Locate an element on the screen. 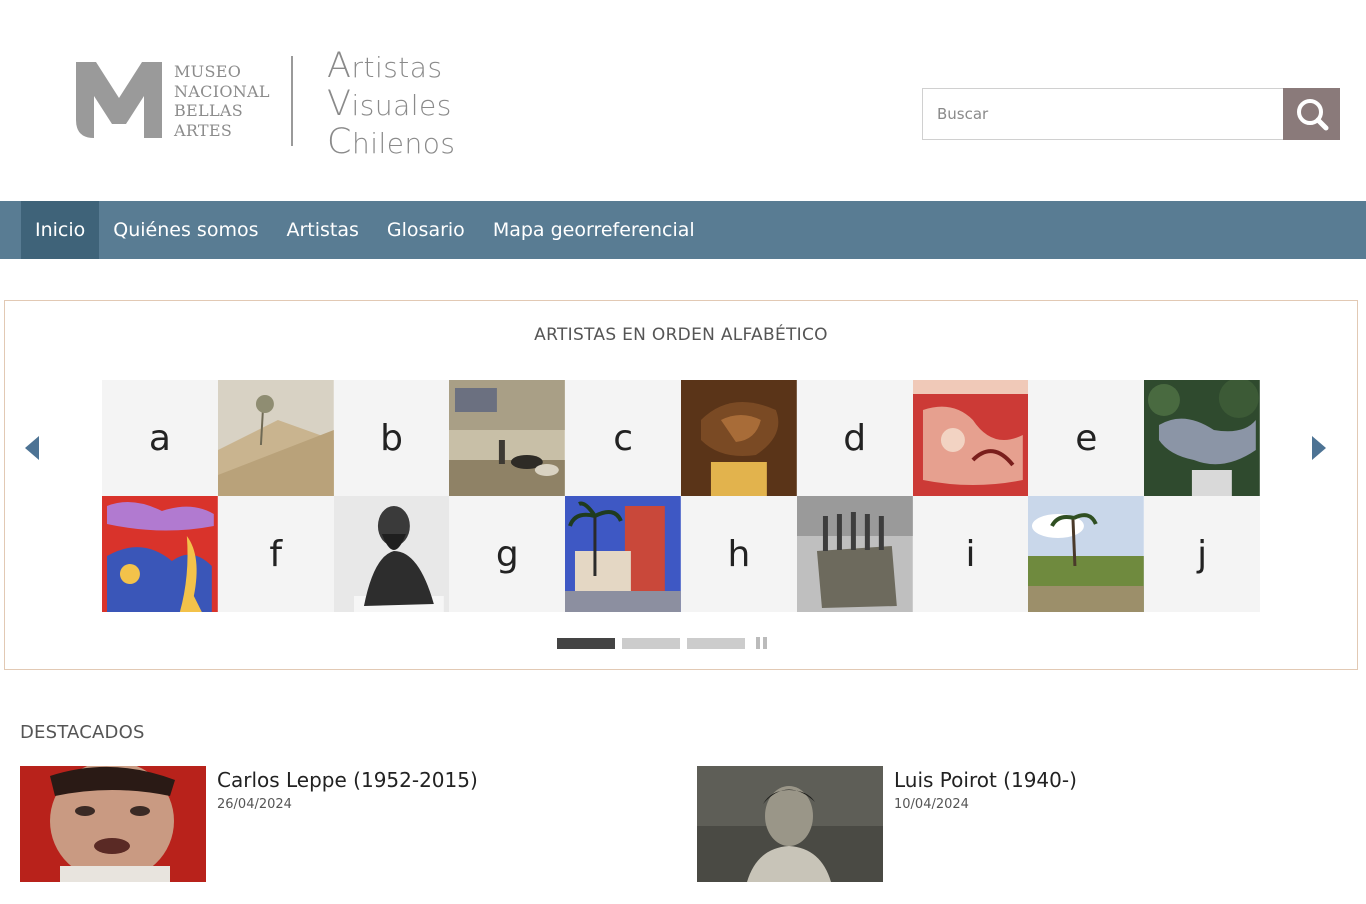 This screenshot has height=904, width=1366. featured-date: 26/04/2024 is located at coordinates (254, 804).